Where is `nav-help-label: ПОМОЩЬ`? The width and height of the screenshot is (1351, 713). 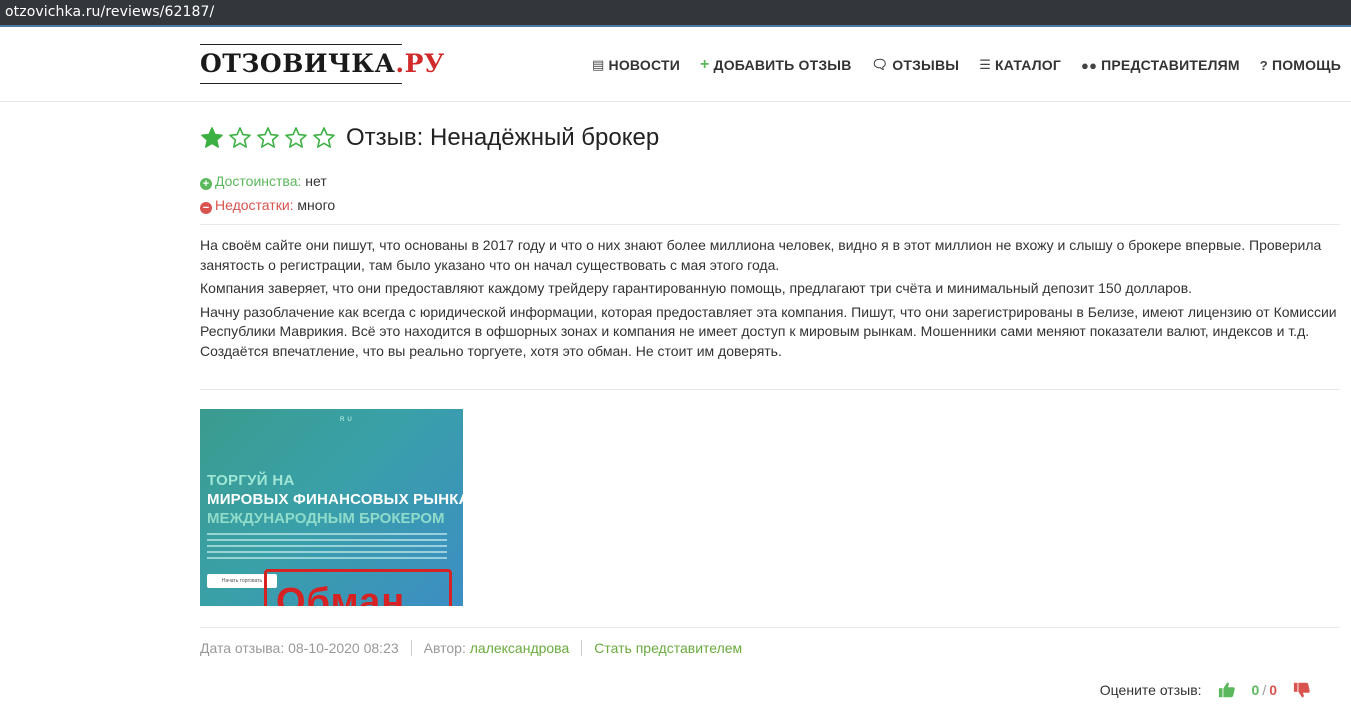
nav-help-label: ПОМОЩЬ is located at coordinates (1306, 65).